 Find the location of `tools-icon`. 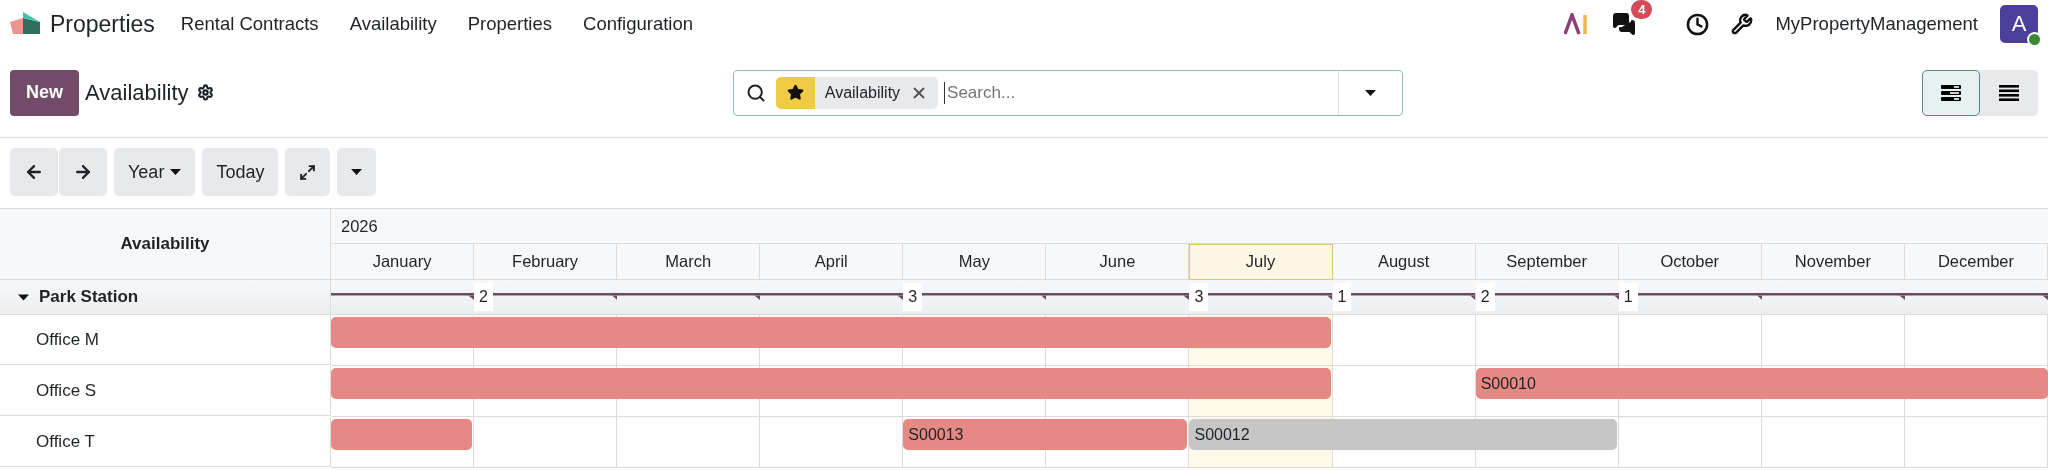

tools-icon is located at coordinates (1742, 24).